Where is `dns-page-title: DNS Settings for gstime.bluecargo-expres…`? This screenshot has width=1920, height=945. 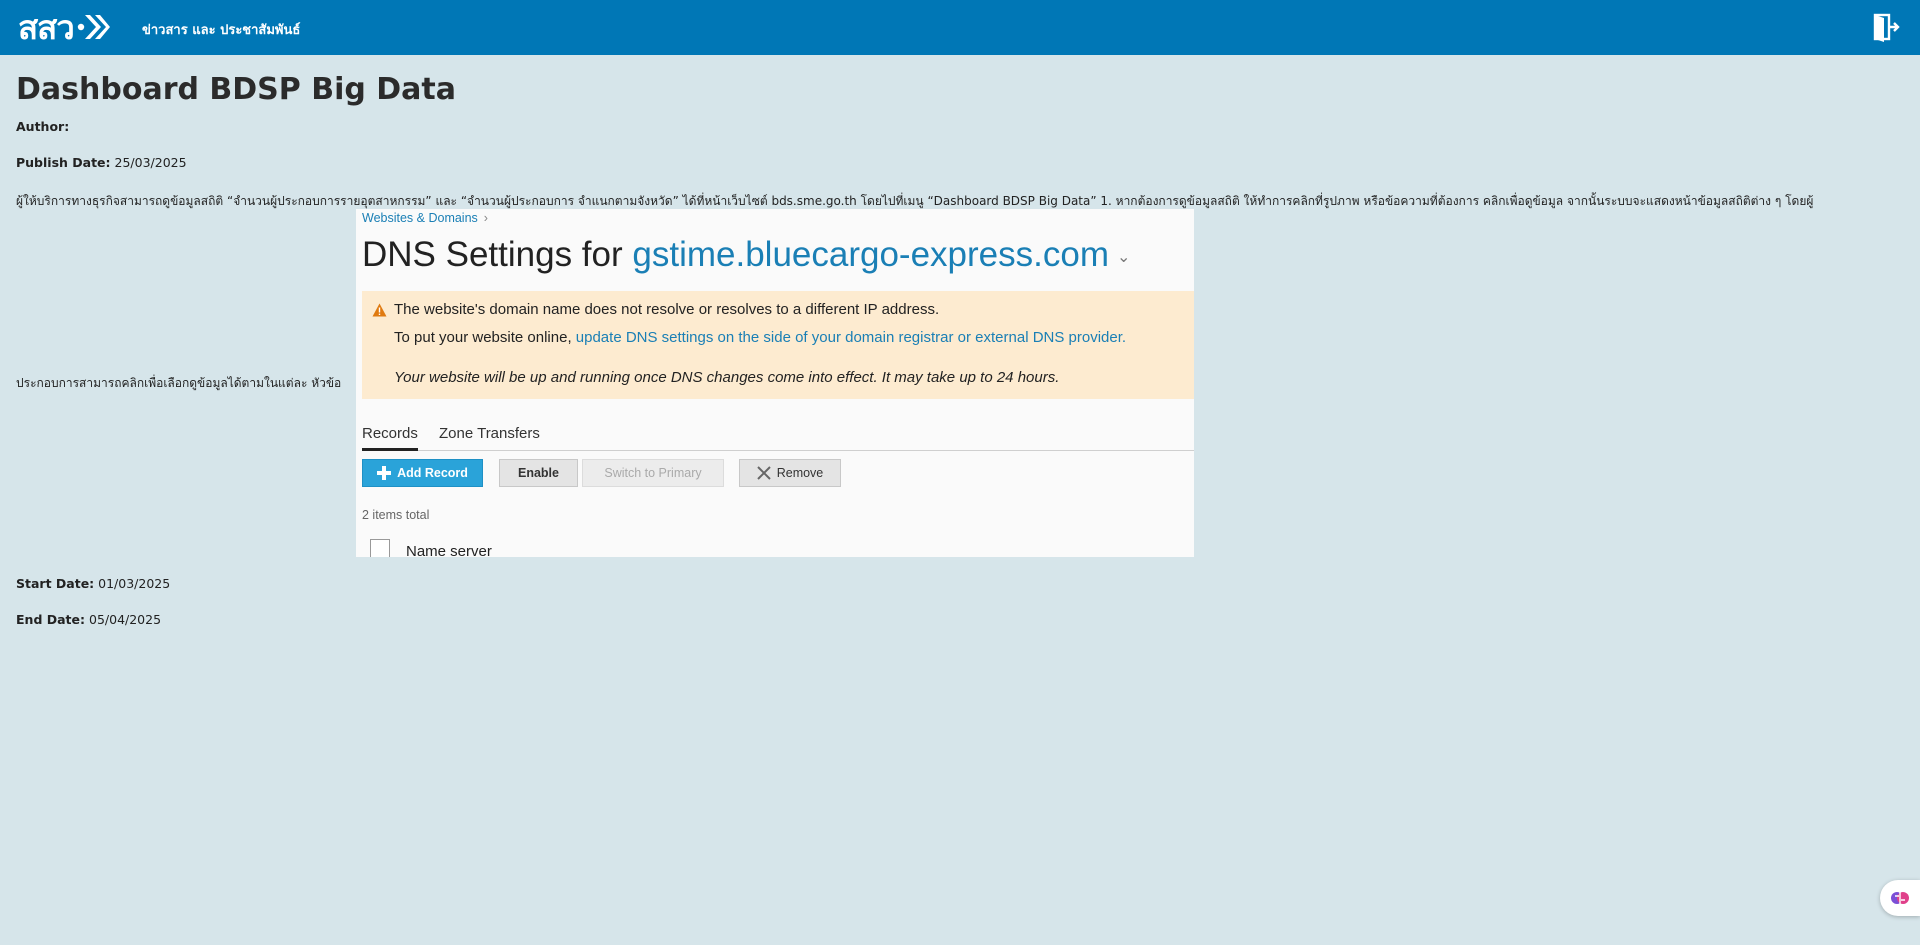
dns-page-title: DNS Settings for gstime.bluecargo-expres… is located at coordinates (746, 255).